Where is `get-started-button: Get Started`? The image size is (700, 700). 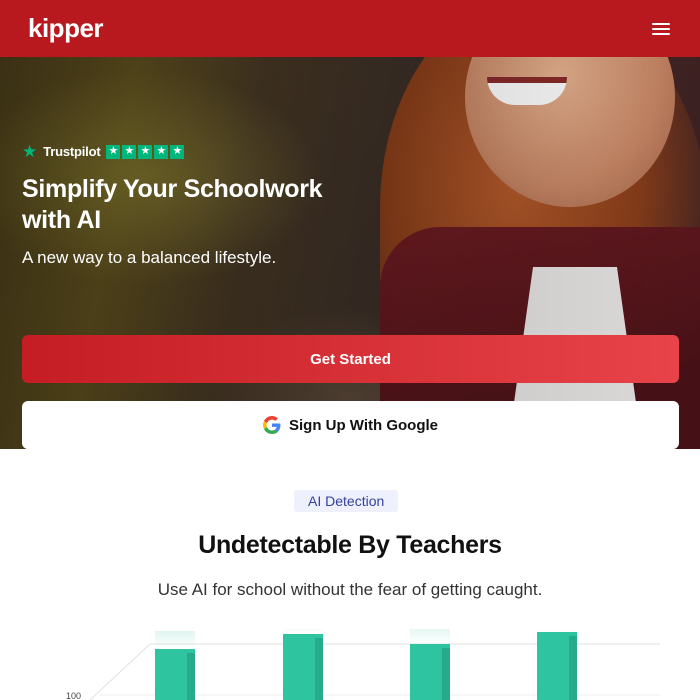 get-started-button: Get Started is located at coordinates (350, 359).